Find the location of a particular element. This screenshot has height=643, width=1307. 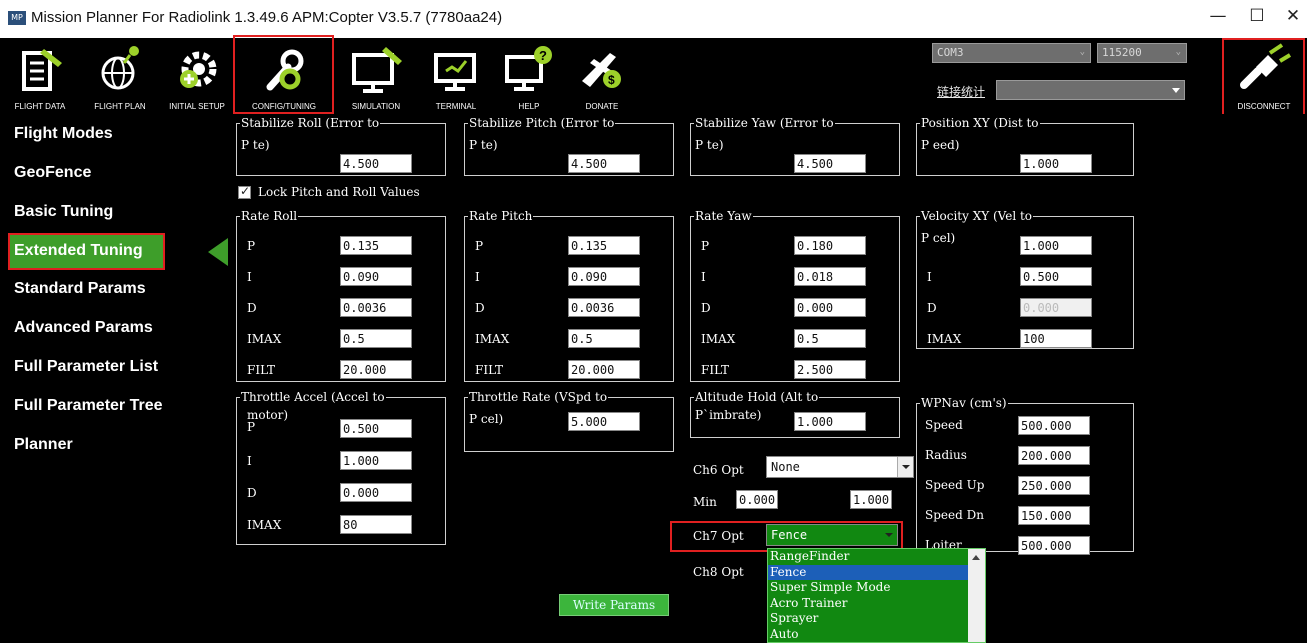

ch7-opt-label: Ch7 Opt is located at coordinates (718, 536).